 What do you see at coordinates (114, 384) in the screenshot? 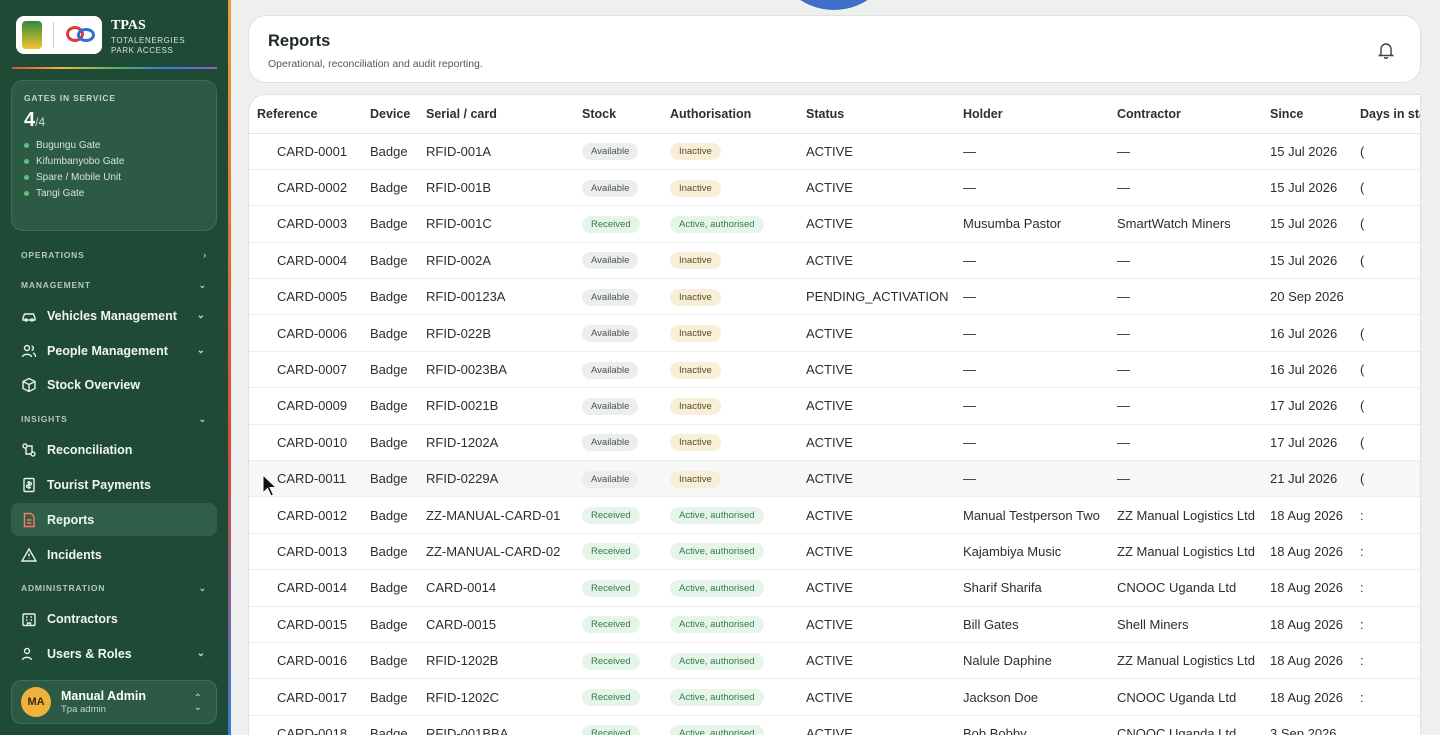
I see `nav-stock-overview: Stock Overview` at bounding box center [114, 384].